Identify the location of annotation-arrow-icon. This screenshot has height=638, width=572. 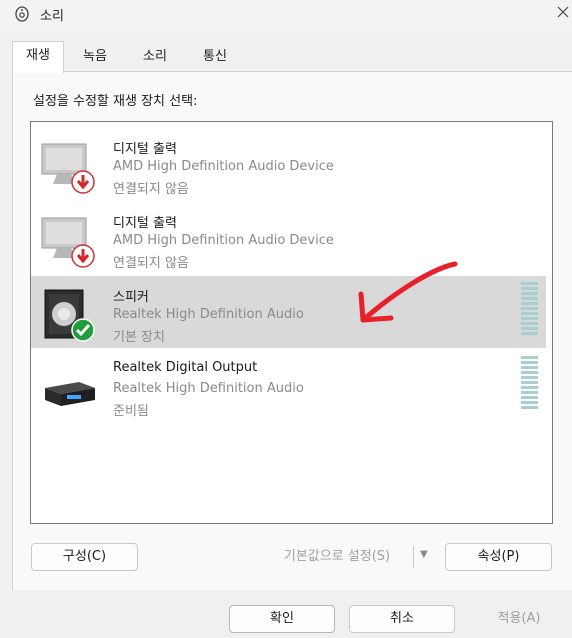
(408, 292).